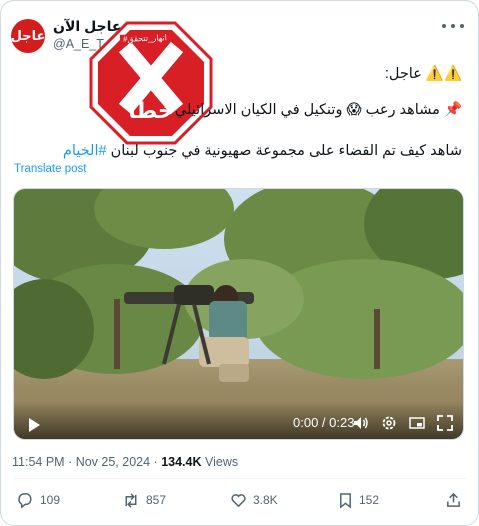 The width and height of the screenshot is (479, 526). I want to click on translate-post-link: Translate post, so click(50, 169).